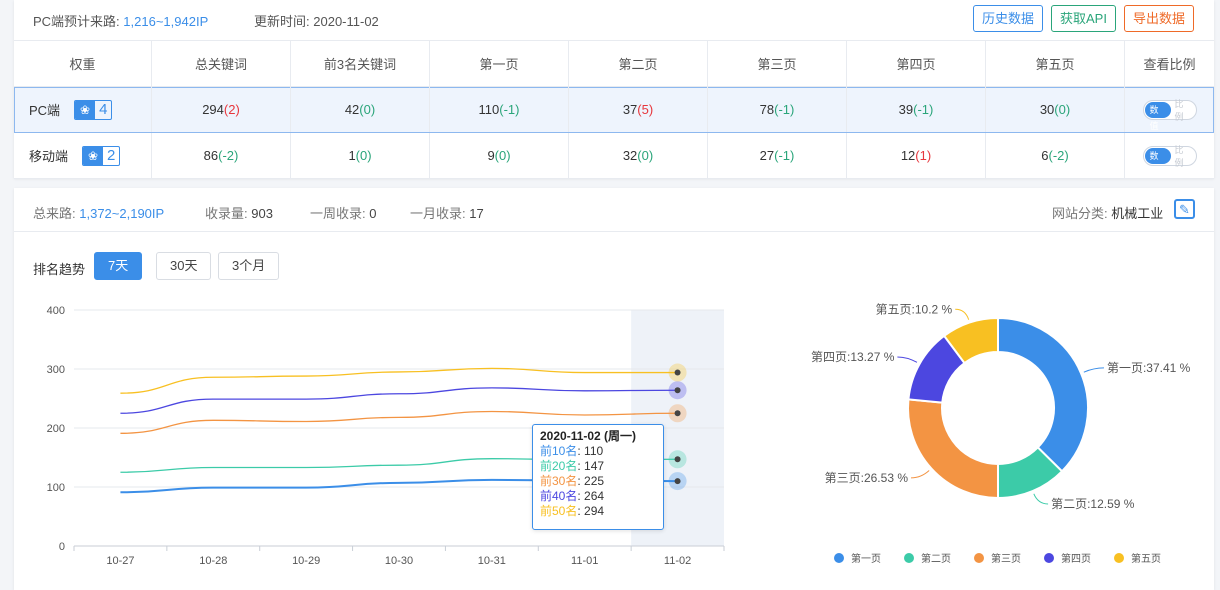  What do you see at coordinates (118, 266) in the screenshot?
I see `range-7d-button: 7天` at bounding box center [118, 266].